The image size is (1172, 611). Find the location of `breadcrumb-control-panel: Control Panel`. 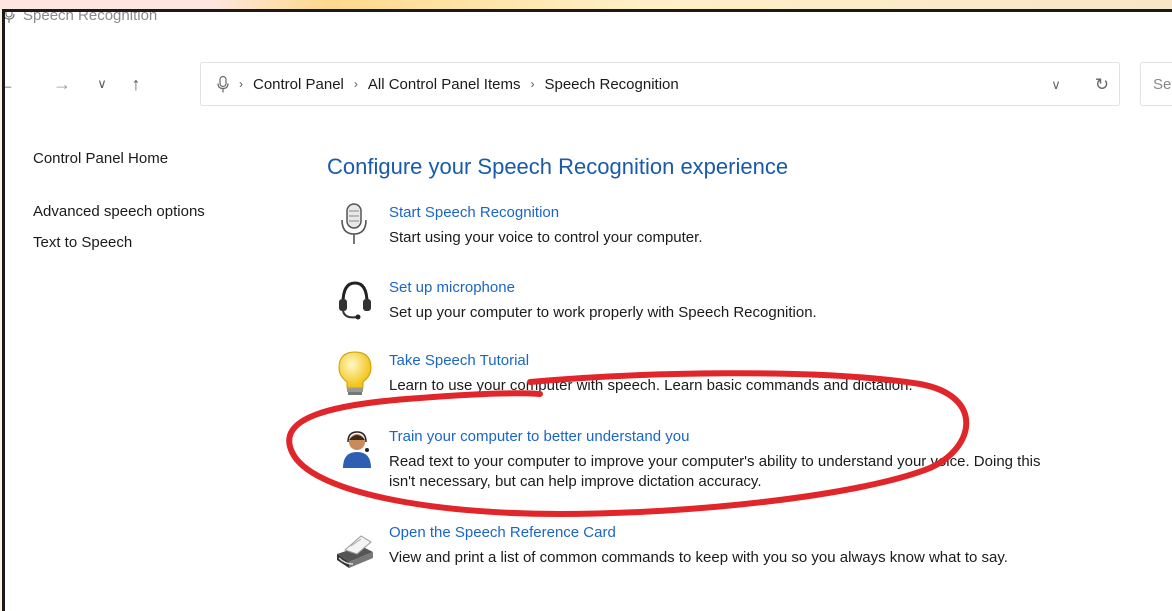

breadcrumb-control-panel: Control Panel is located at coordinates (298, 84).